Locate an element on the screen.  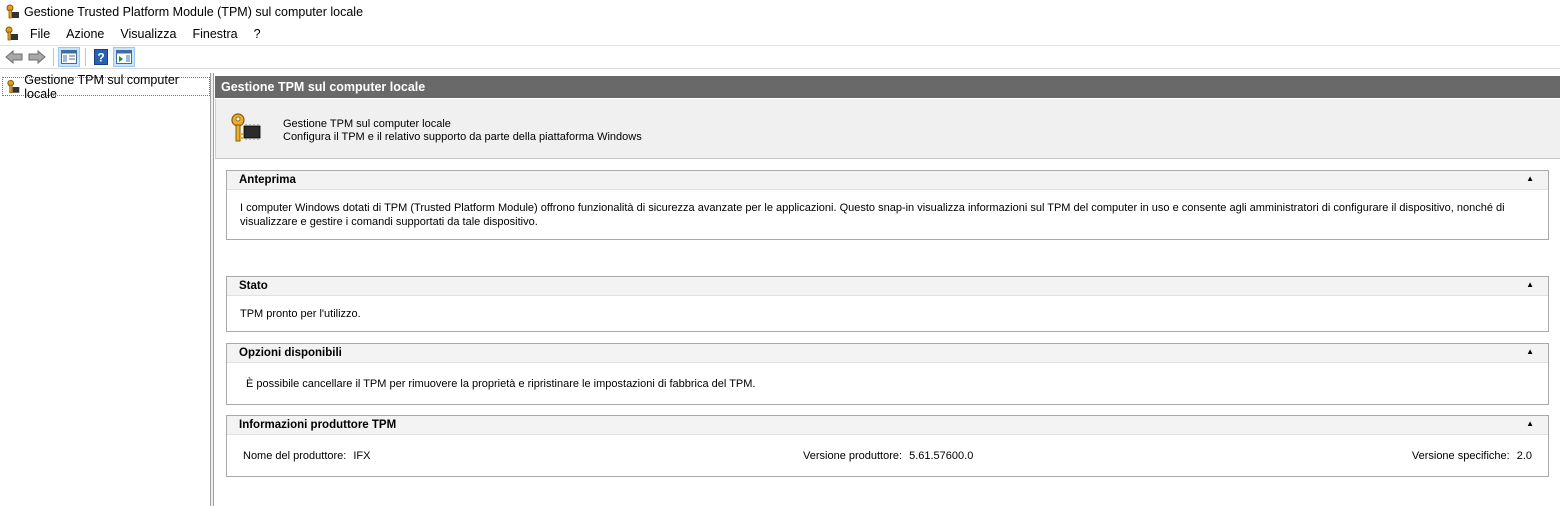
show-hide-tree-icon is located at coordinates (69, 57).